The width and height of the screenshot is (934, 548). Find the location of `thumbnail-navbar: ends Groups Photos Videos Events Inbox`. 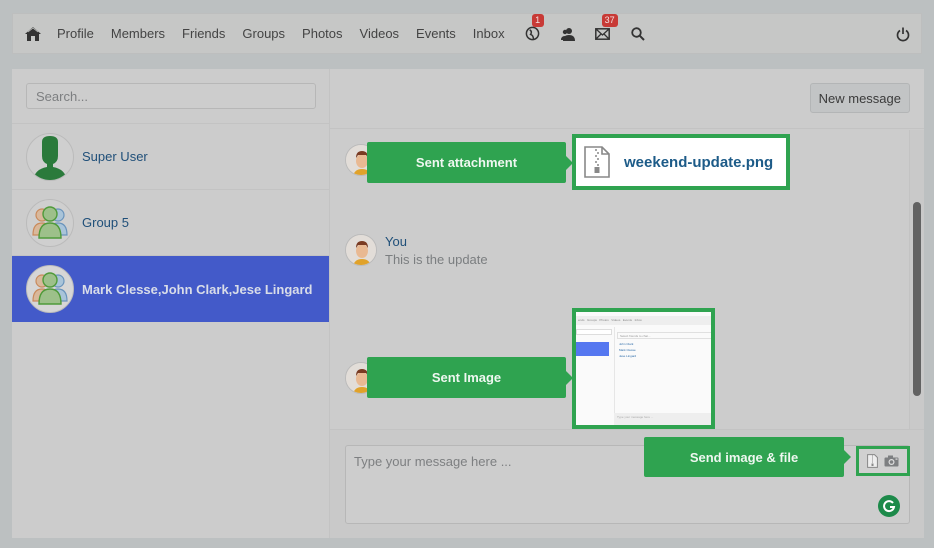

thumbnail-navbar: ends Groups Photos Videos Events Inbox is located at coordinates (643, 320).